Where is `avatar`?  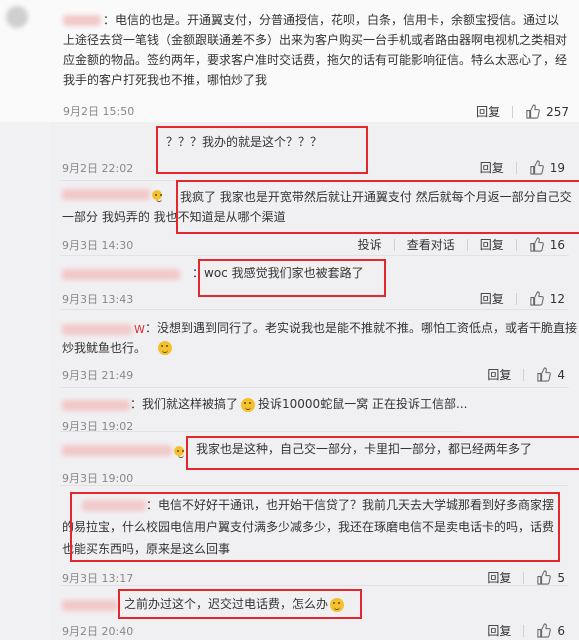 avatar is located at coordinates (17, 17).